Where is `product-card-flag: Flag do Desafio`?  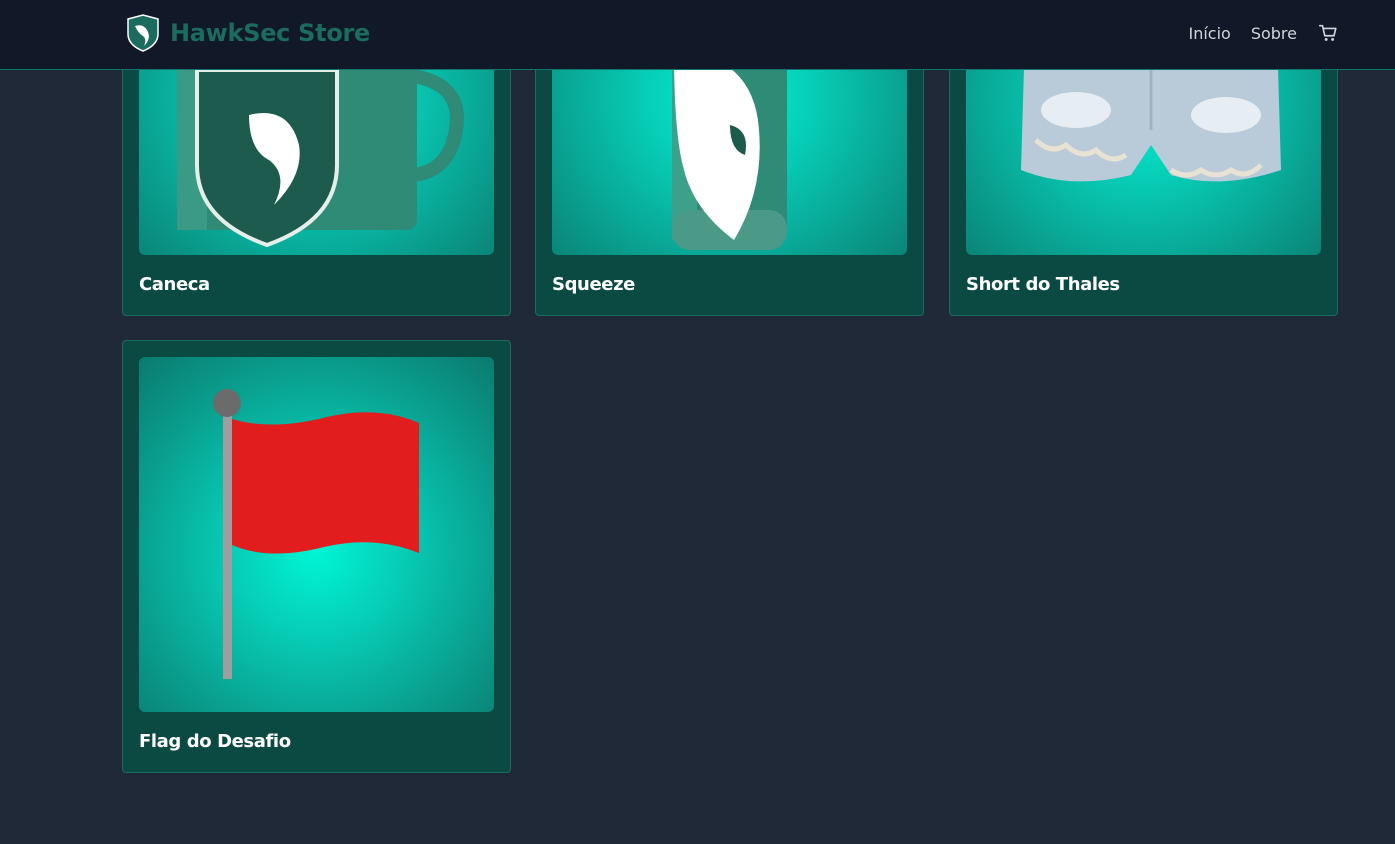 product-card-flag: Flag do Desafio is located at coordinates (316, 556).